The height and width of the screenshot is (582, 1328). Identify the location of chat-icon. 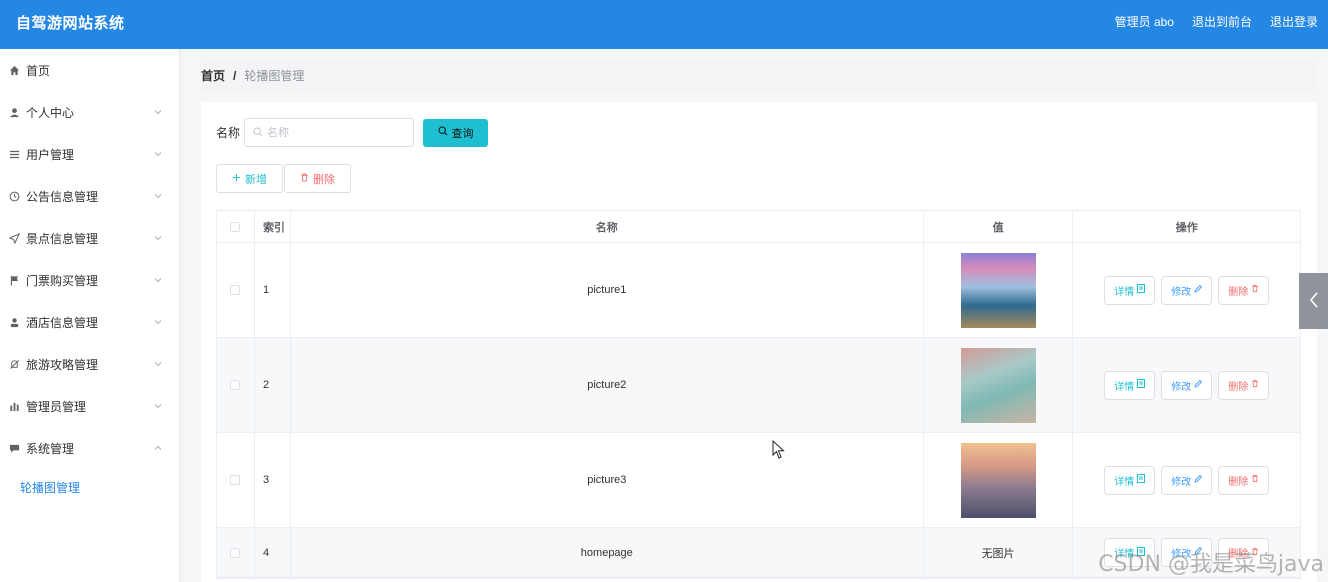
(14, 448).